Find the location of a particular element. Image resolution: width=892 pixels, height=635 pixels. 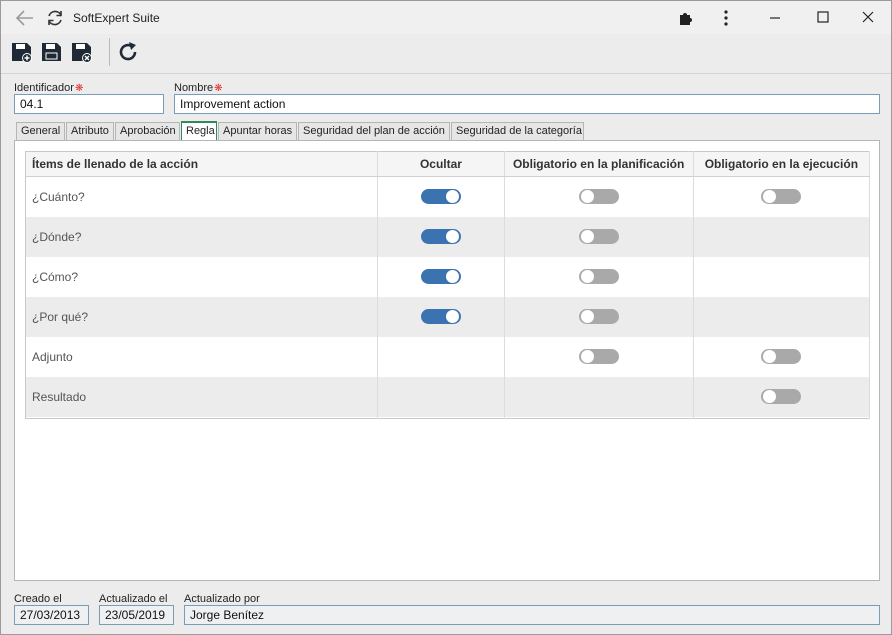

row-label: ¿Dónde? is located at coordinates (202, 236).